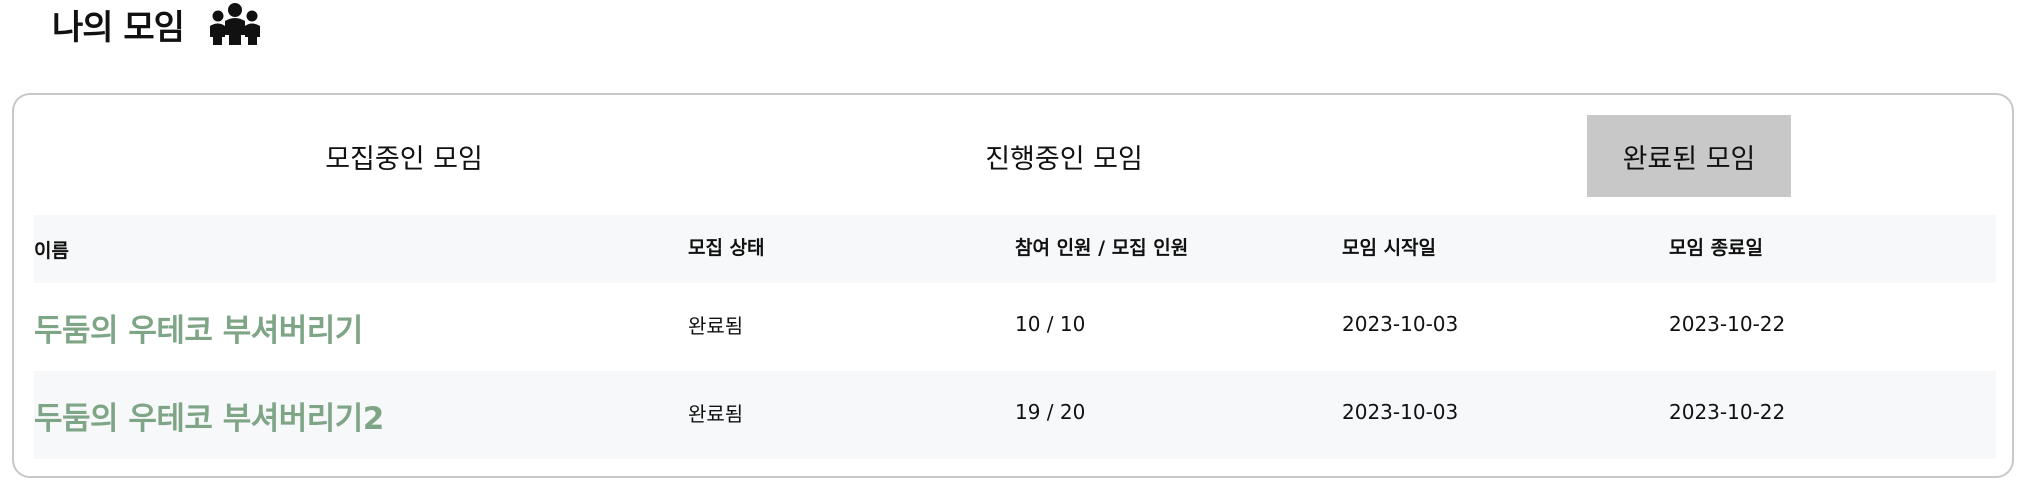  Describe the element at coordinates (1050, 412) in the screenshot. I see `meeting-members: 19 / 20` at that location.